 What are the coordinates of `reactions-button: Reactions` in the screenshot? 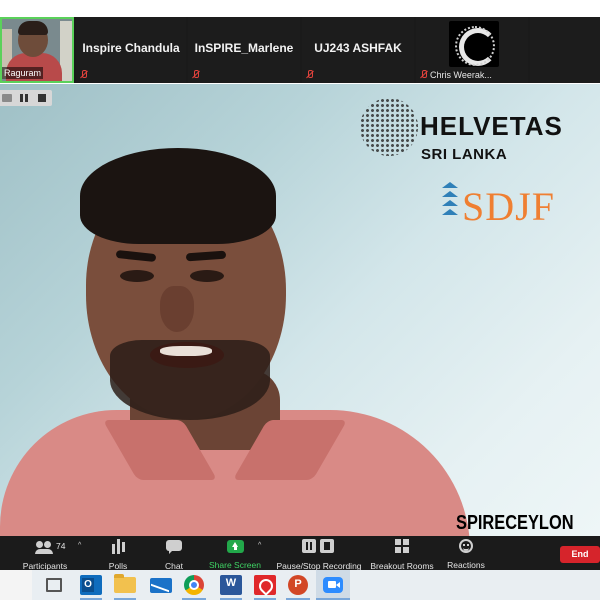 It's located at (466, 554).